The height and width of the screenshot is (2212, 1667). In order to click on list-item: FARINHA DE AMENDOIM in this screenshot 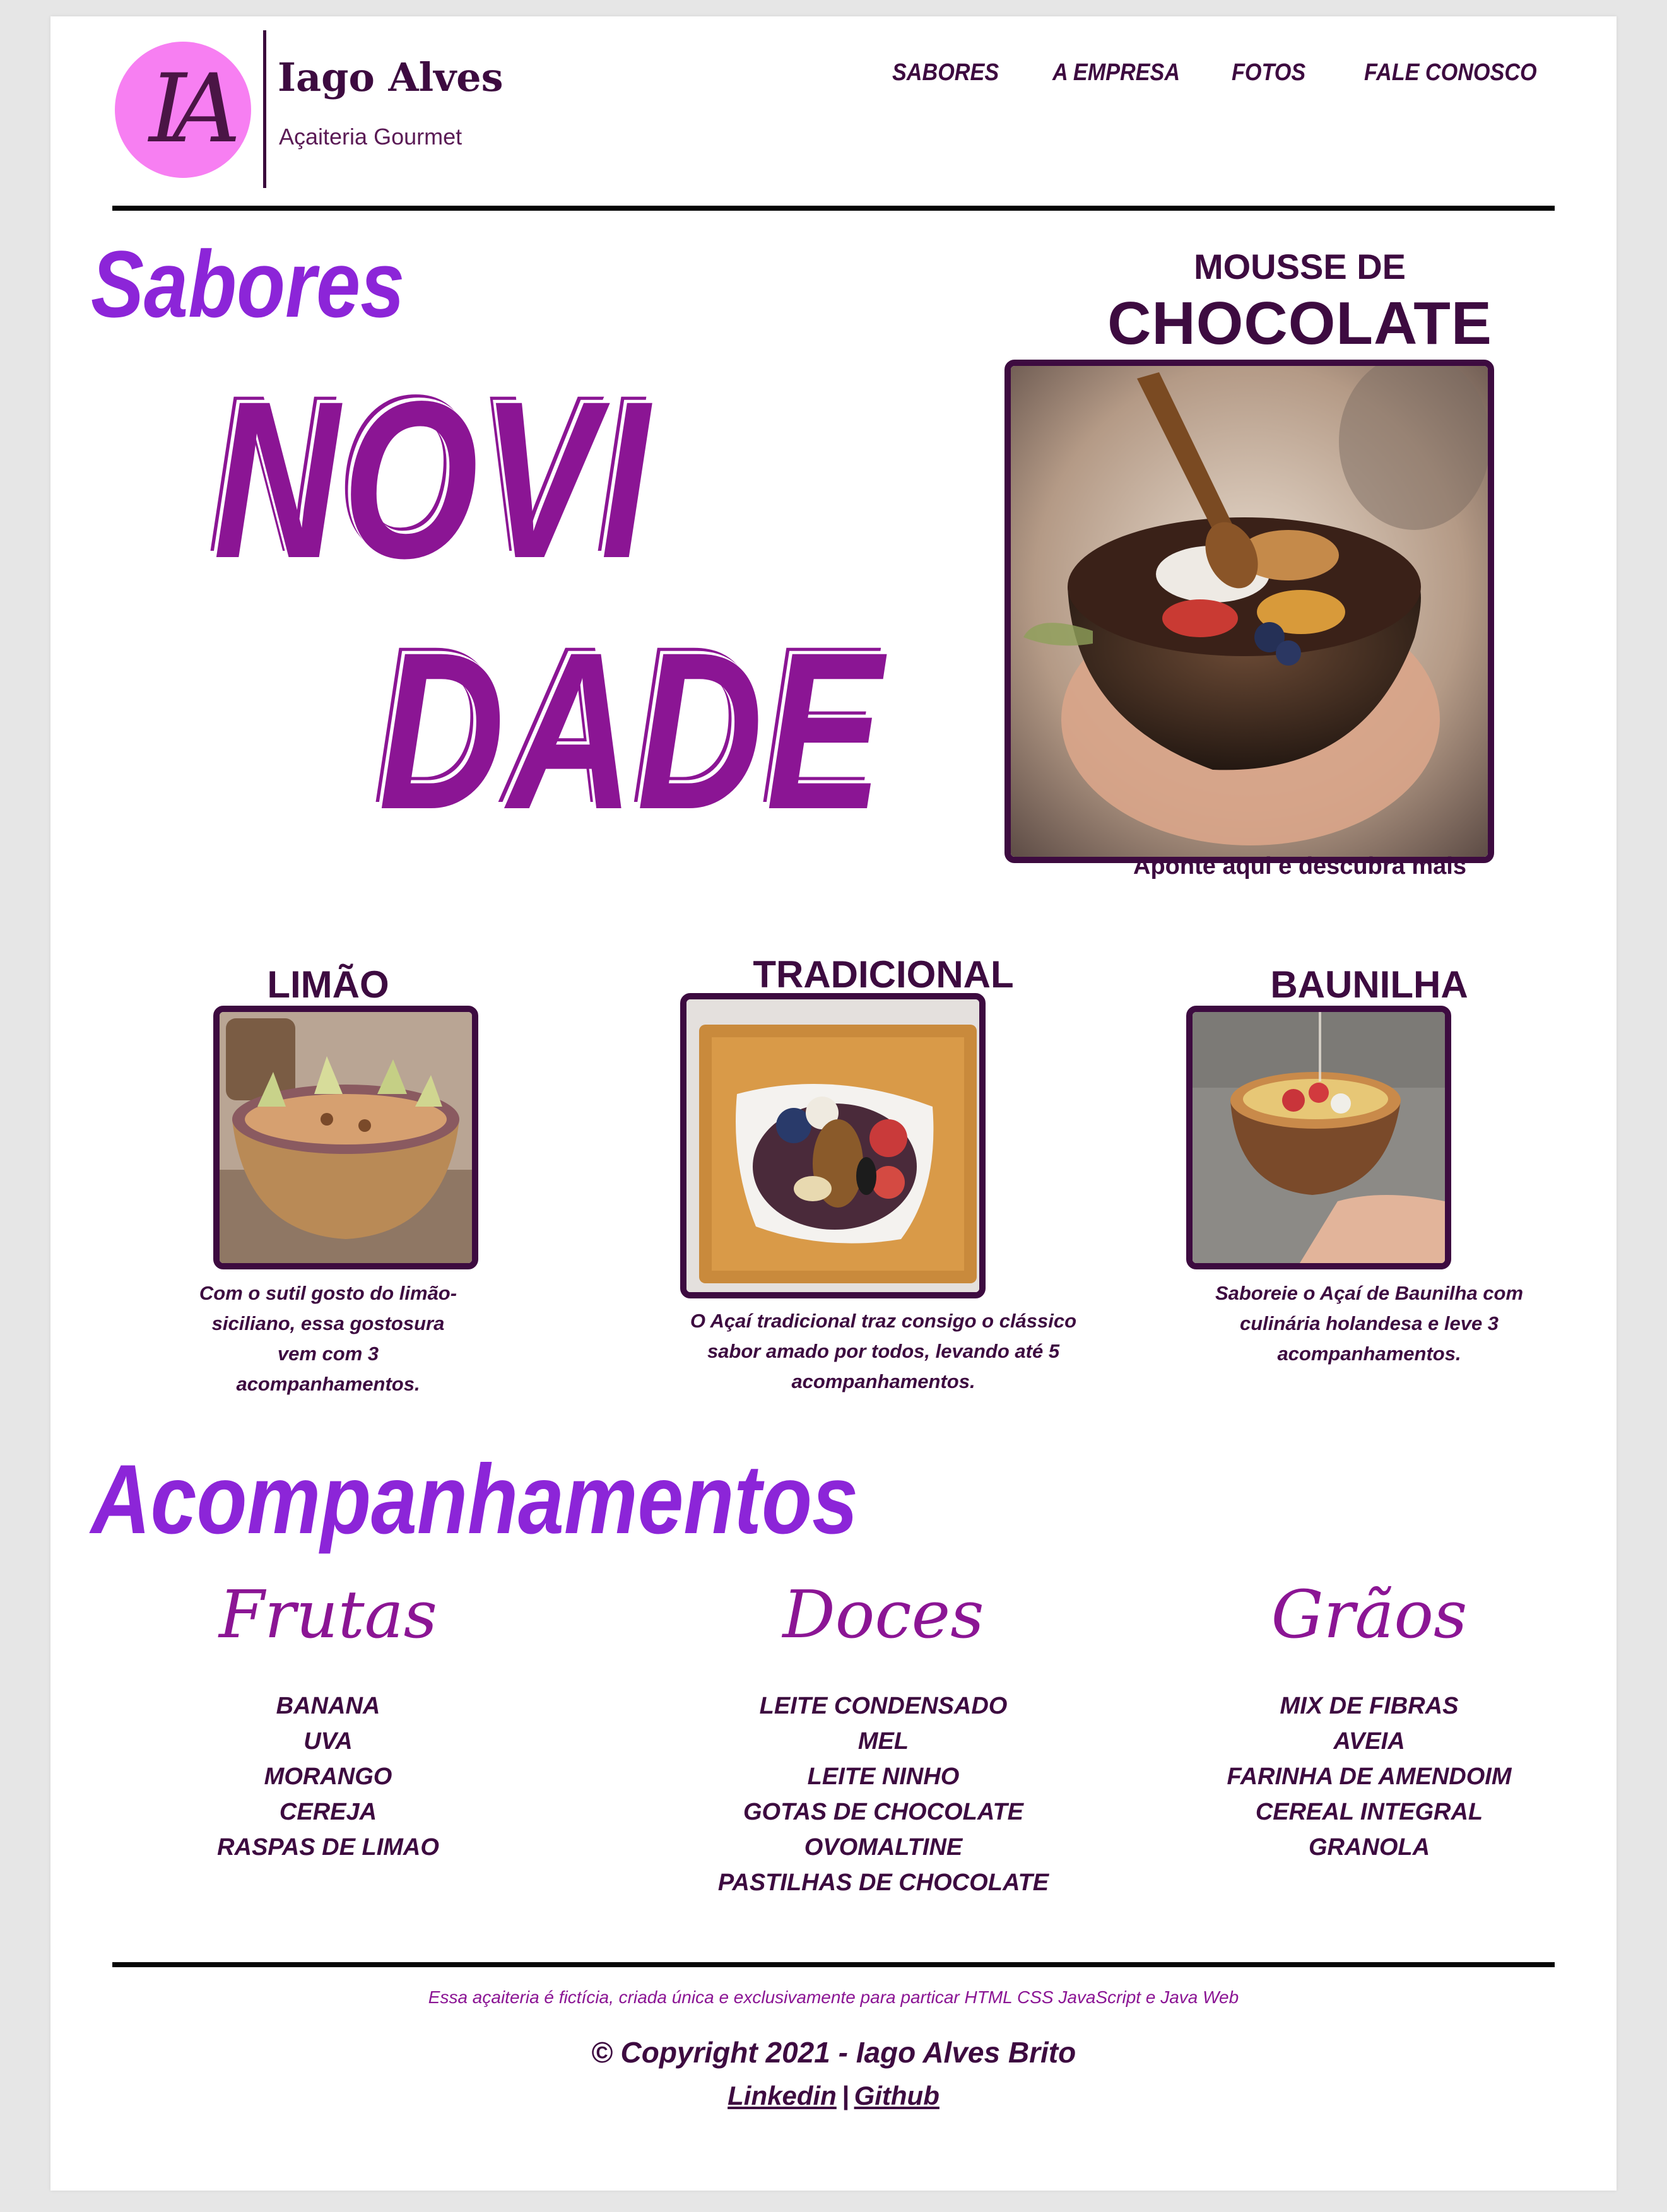, I will do `click(1369, 1776)`.